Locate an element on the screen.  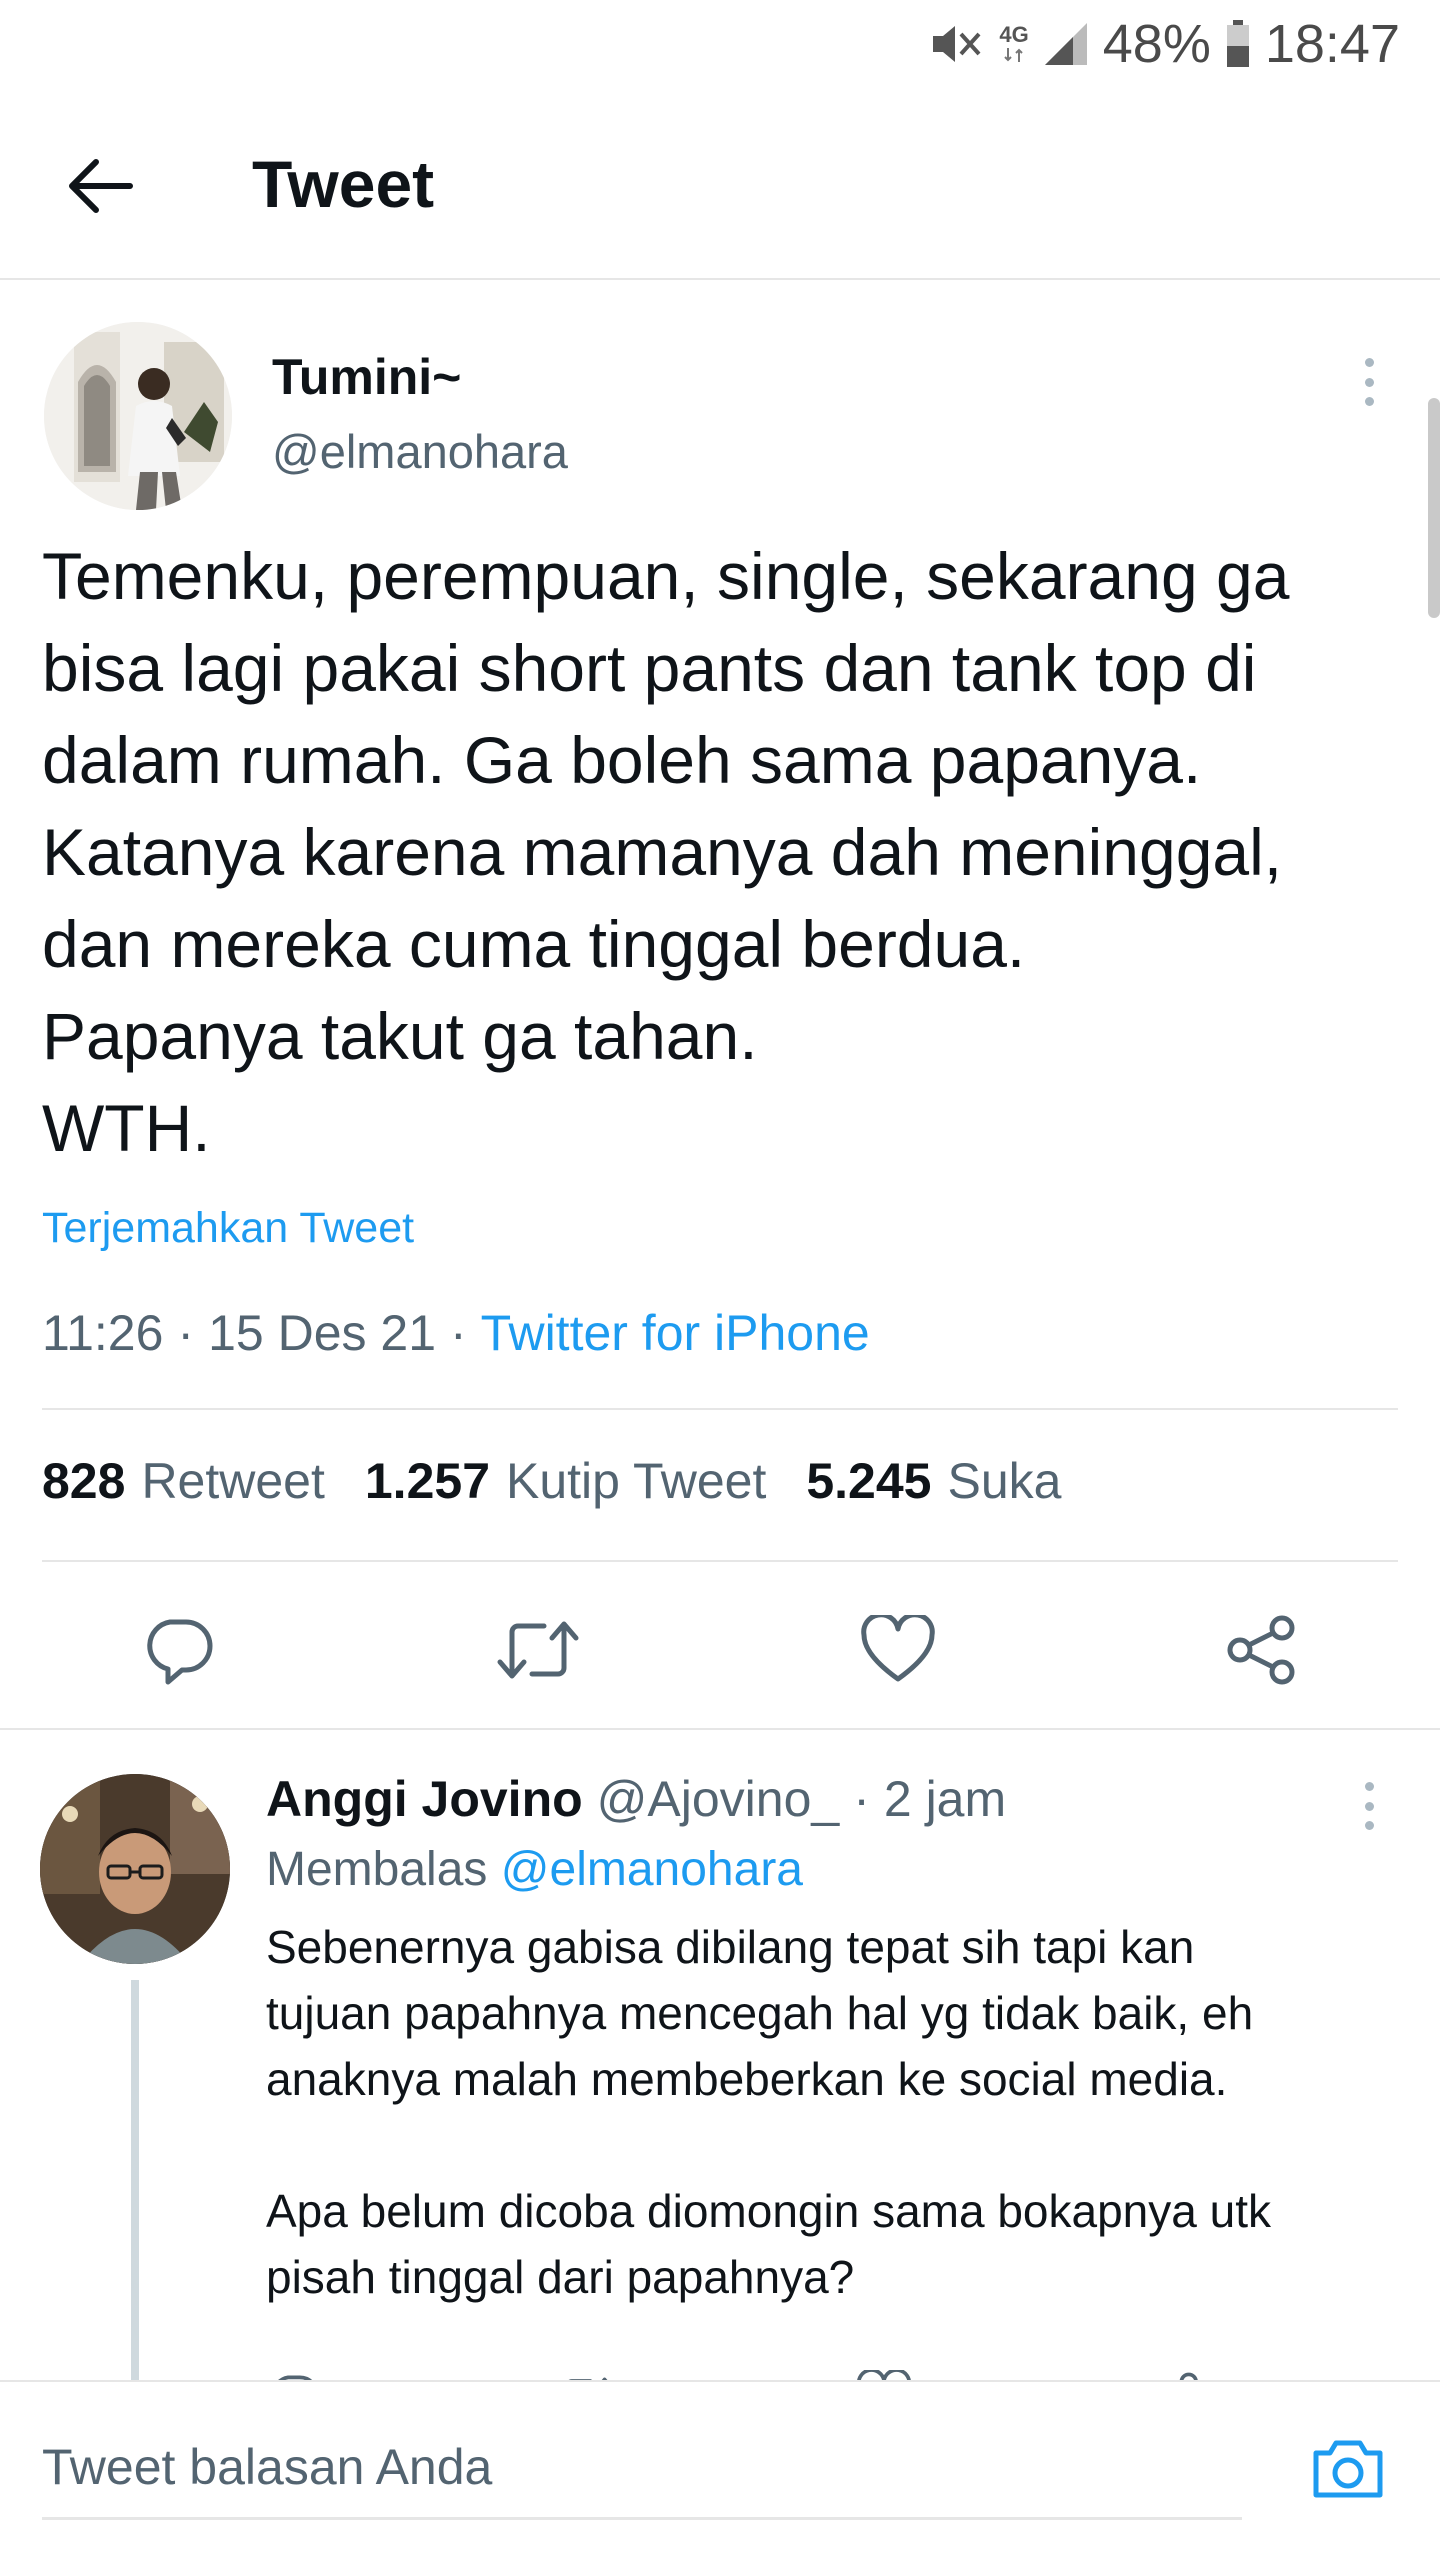
tweet-source-link: Twitter for iPhone is located at coordinates (675, 1333).